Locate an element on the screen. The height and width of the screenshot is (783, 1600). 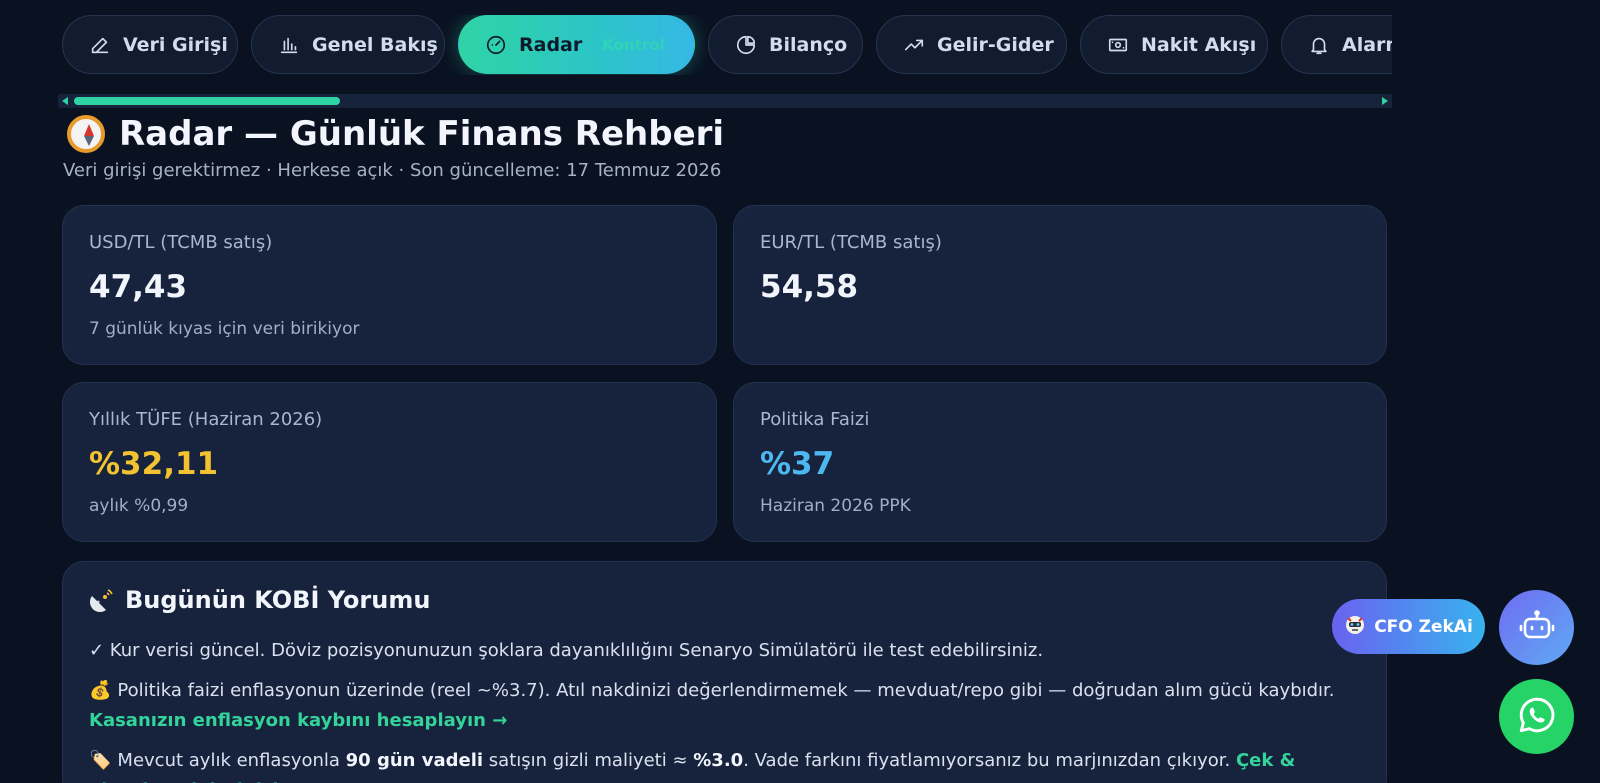
robot-icon is located at coordinates (1537, 628).